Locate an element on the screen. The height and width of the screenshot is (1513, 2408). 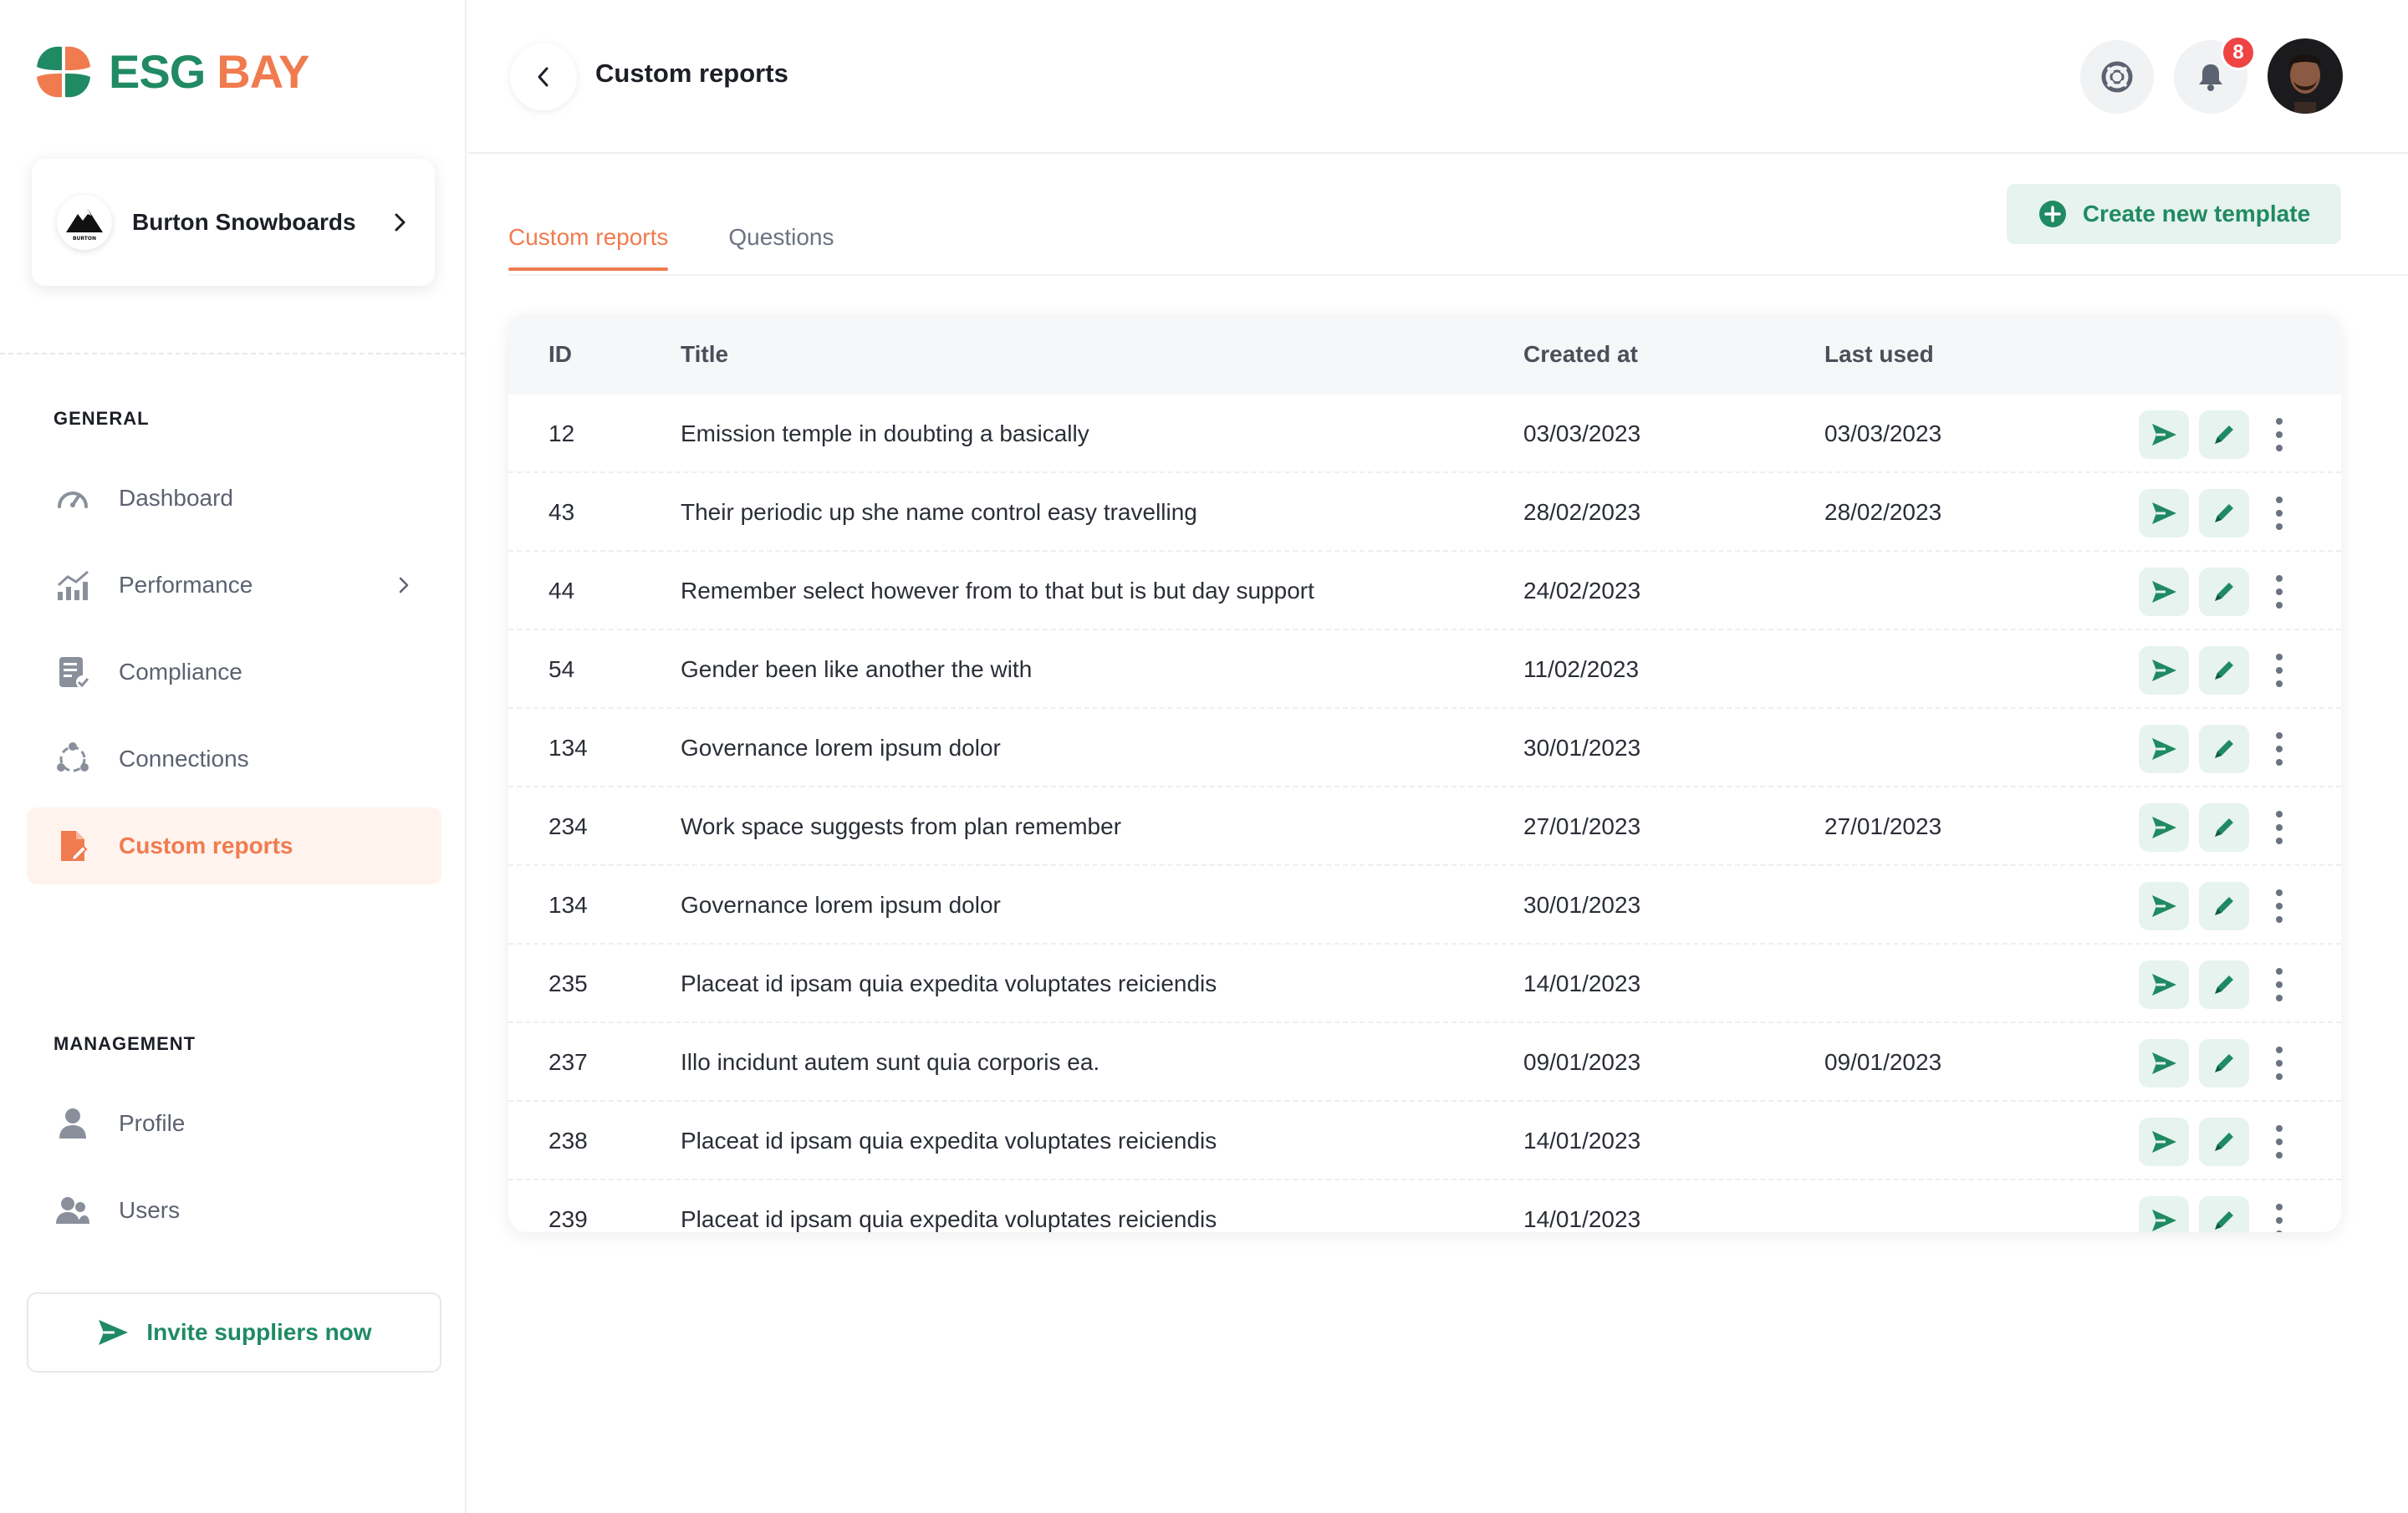
cell-title: Work space suggests from plan remember is located at coordinates (901, 826).